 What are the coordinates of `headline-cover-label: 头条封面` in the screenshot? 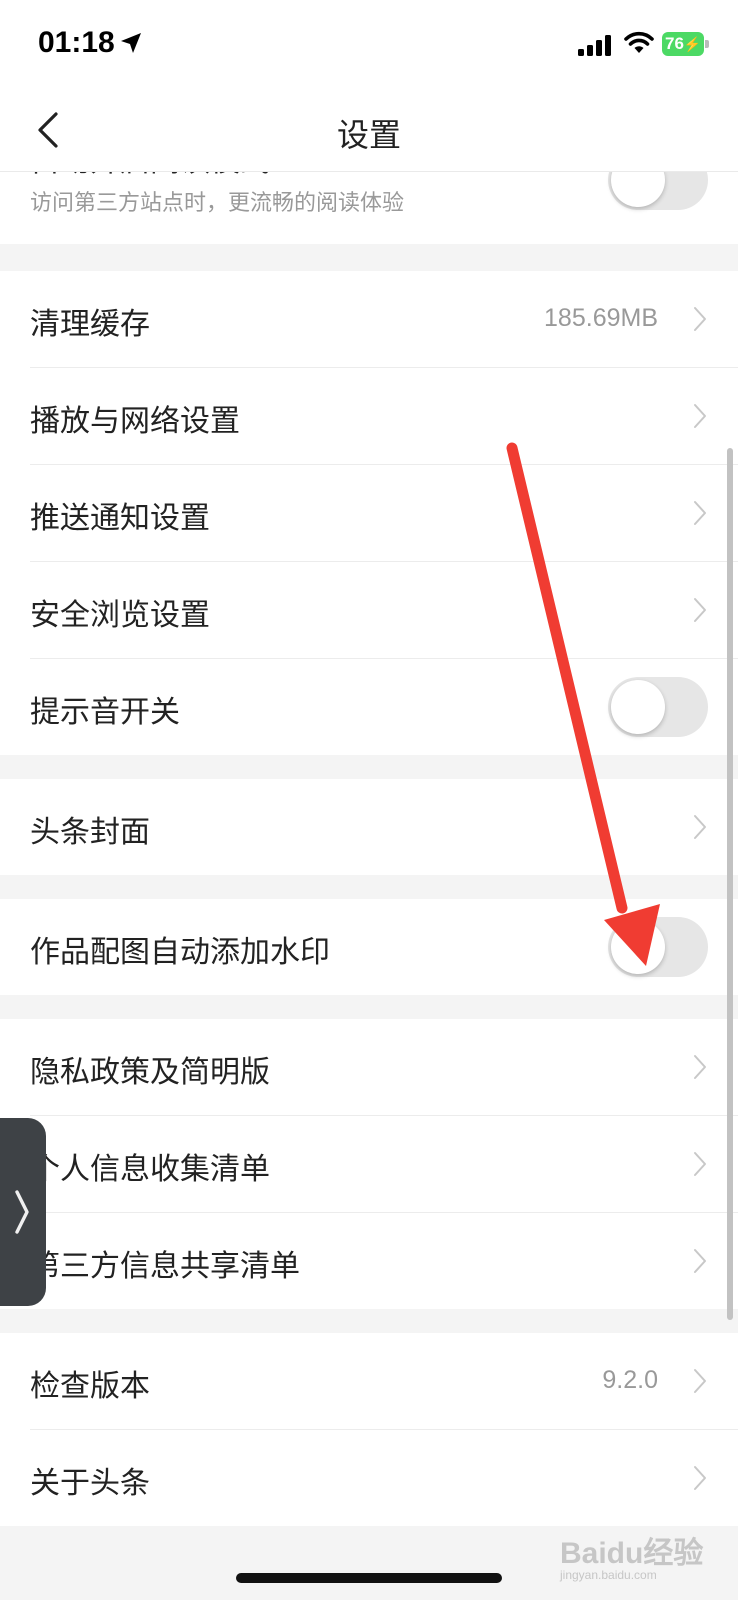 It's located at (90, 832).